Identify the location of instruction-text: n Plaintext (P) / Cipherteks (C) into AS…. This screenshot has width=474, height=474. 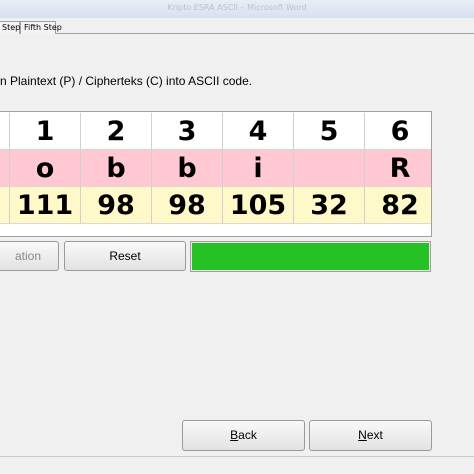
(126, 81).